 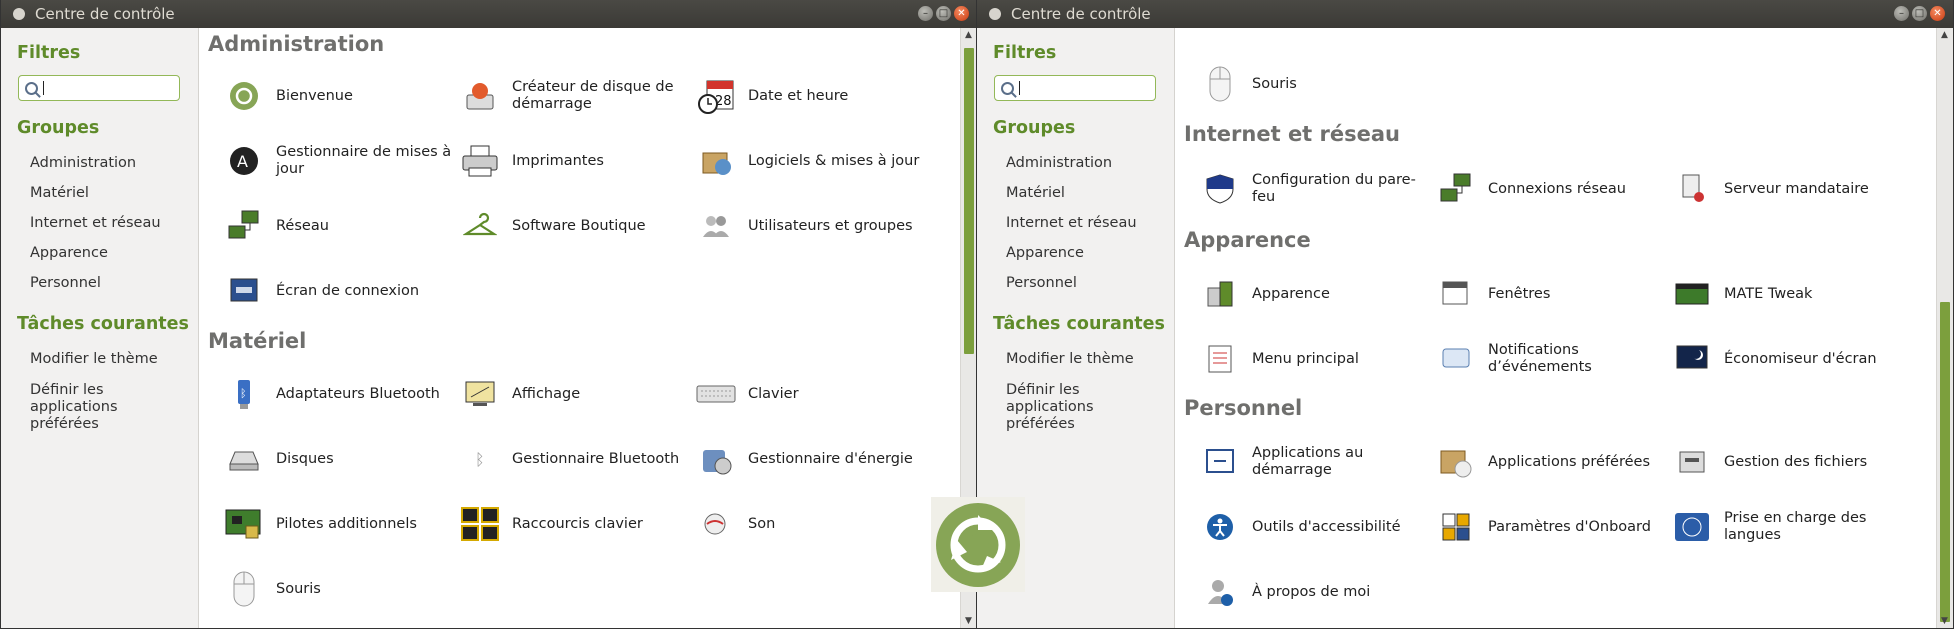 I want to click on printer-icon, so click(x=480, y=161).